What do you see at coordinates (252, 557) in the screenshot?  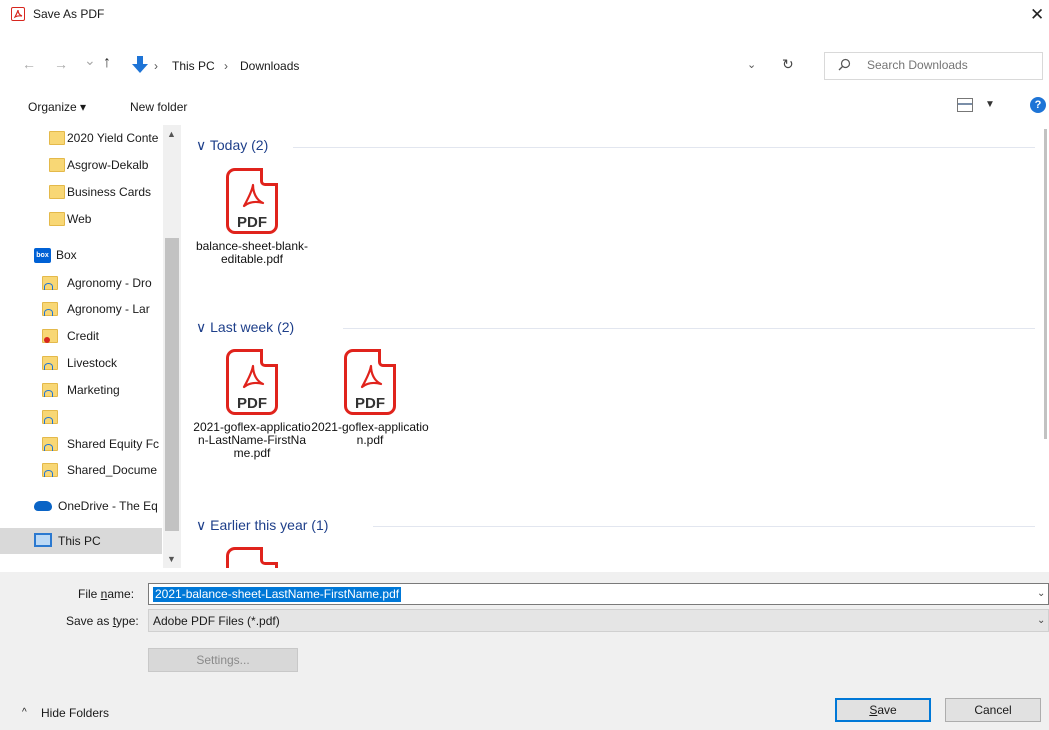 I see `file-item-partial` at bounding box center [252, 557].